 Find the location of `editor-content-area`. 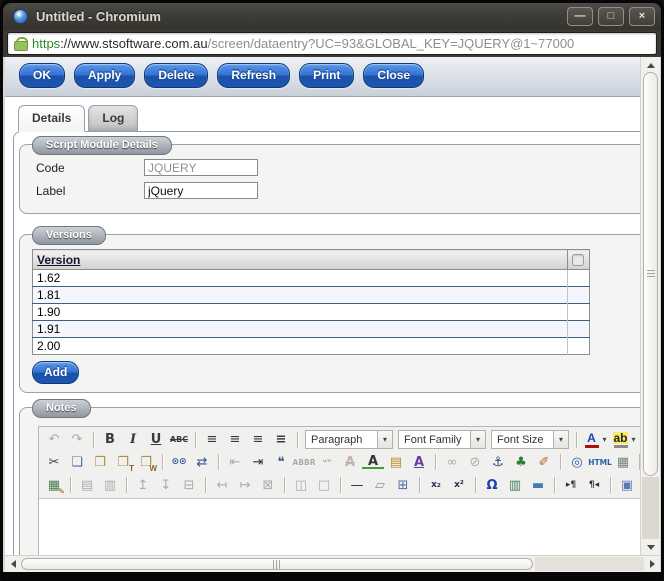

editor-content-area is located at coordinates (339, 526).